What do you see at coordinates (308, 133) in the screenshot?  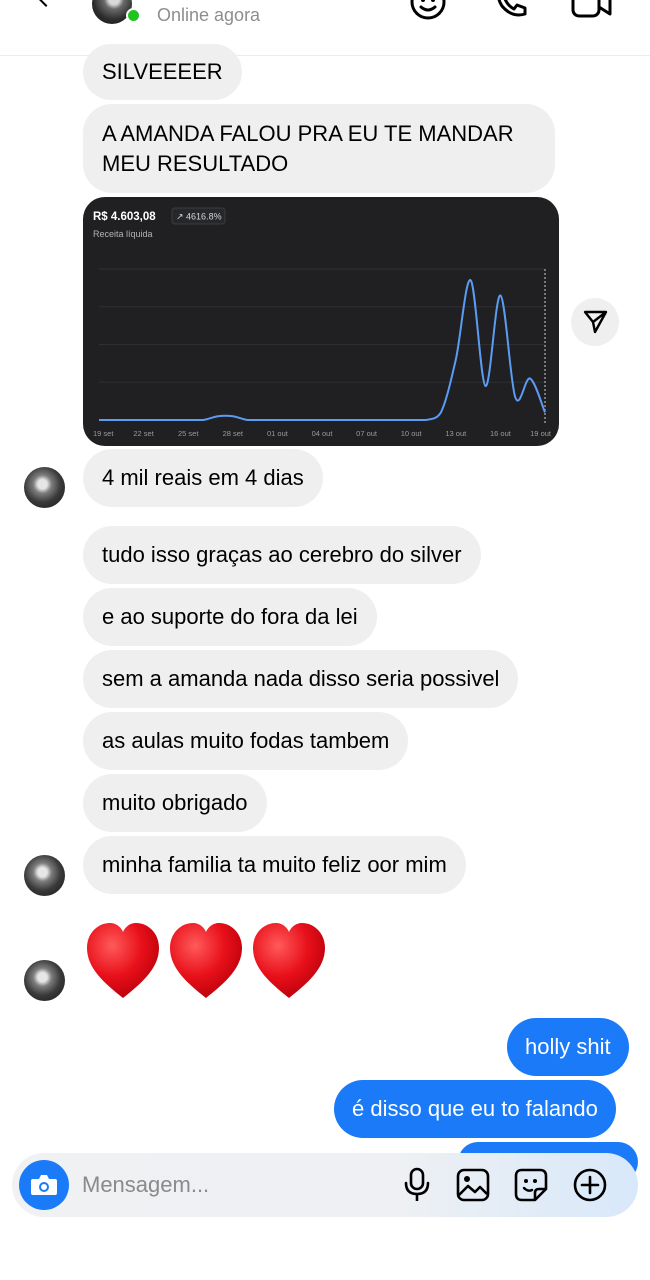 I see `message-text: A AMANDA FALOU PRA EU TE MANDAR` at bounding box center [308, 133].